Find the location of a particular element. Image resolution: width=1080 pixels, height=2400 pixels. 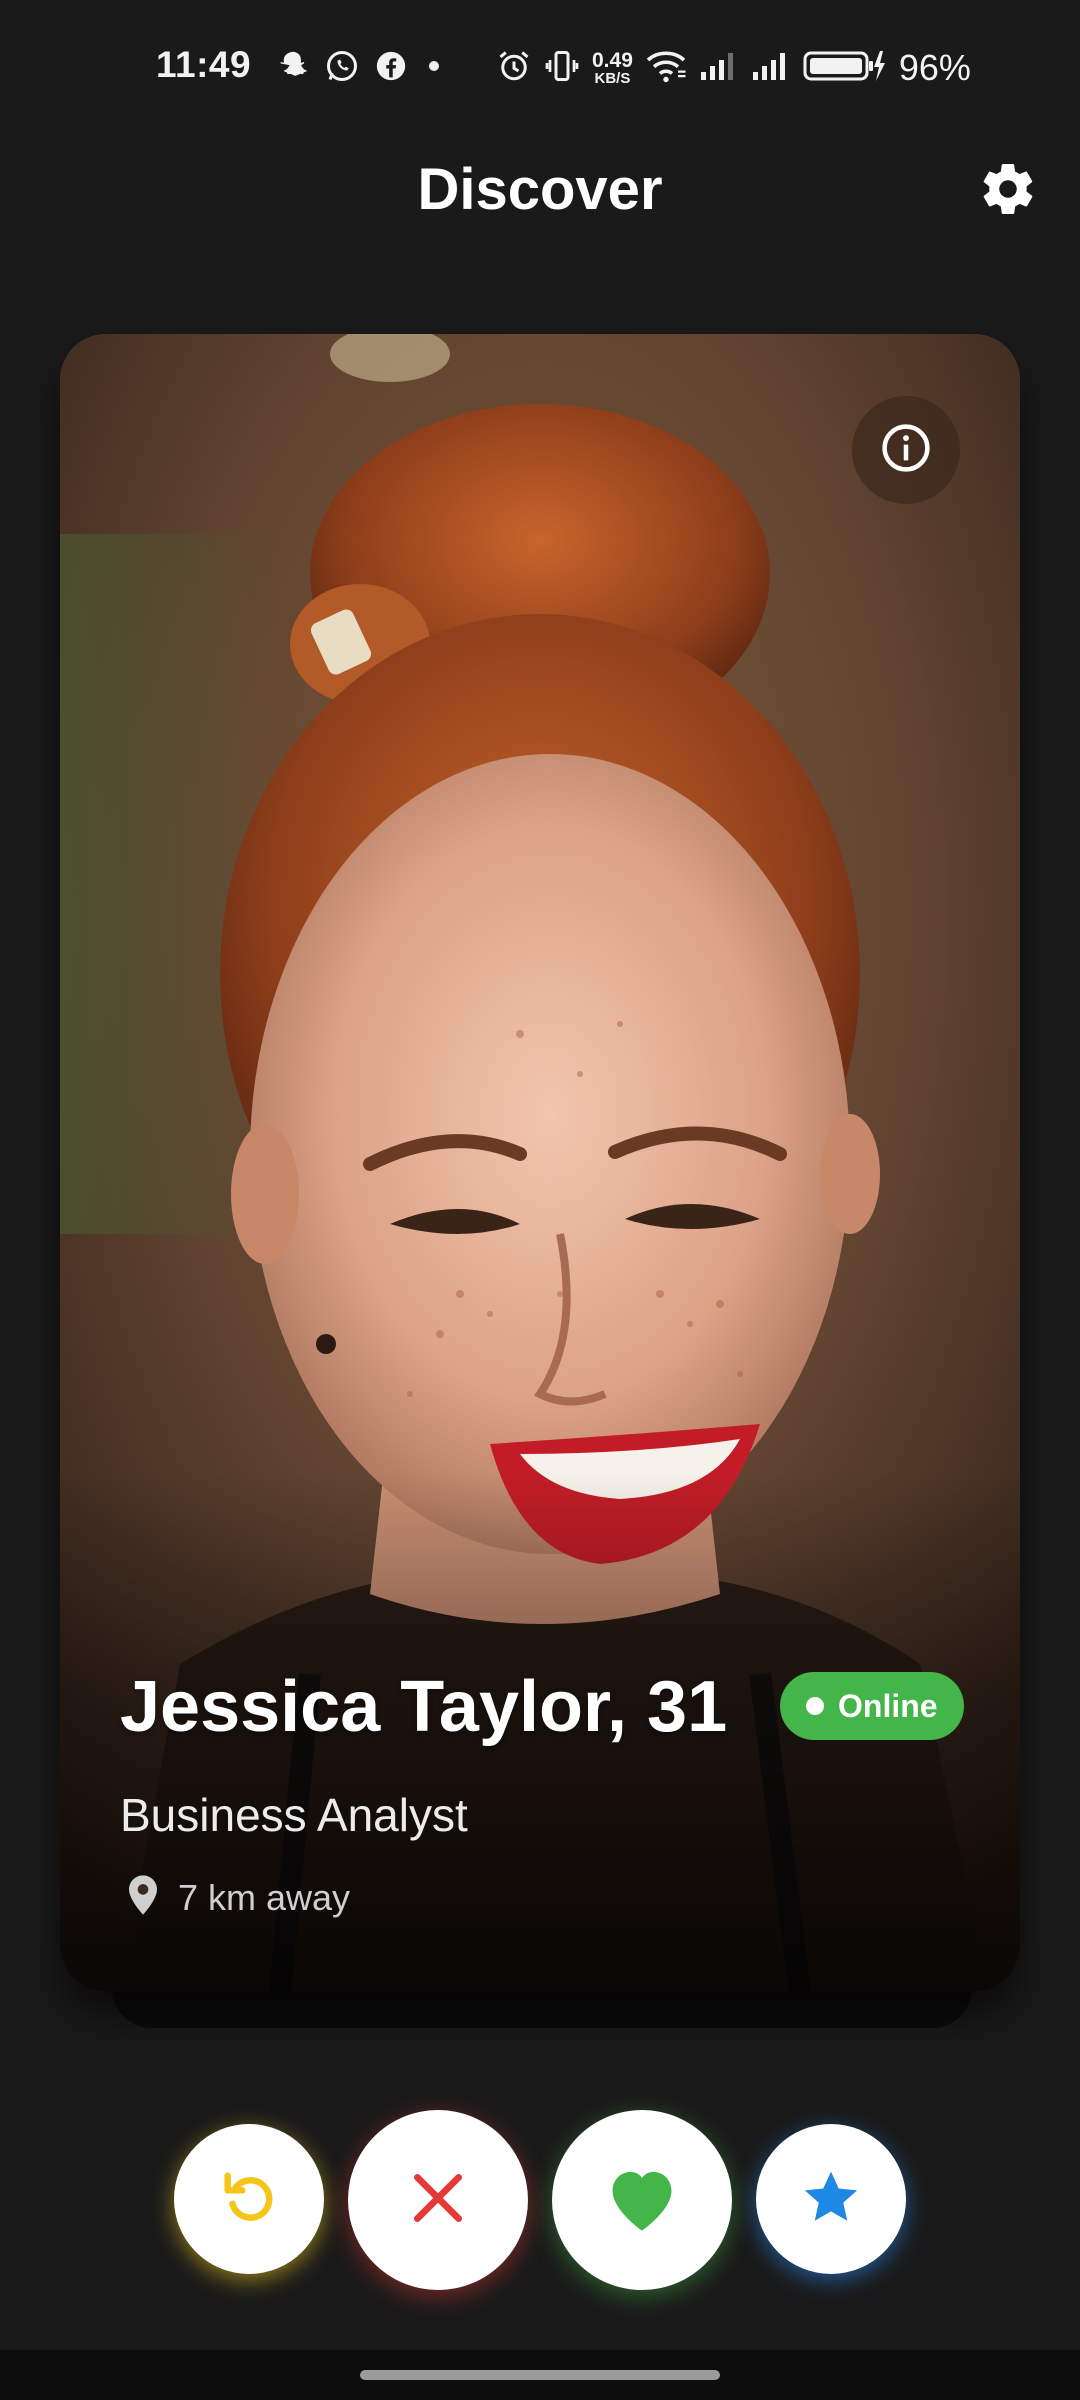

nope-button is located at coordinates (438, 2200).